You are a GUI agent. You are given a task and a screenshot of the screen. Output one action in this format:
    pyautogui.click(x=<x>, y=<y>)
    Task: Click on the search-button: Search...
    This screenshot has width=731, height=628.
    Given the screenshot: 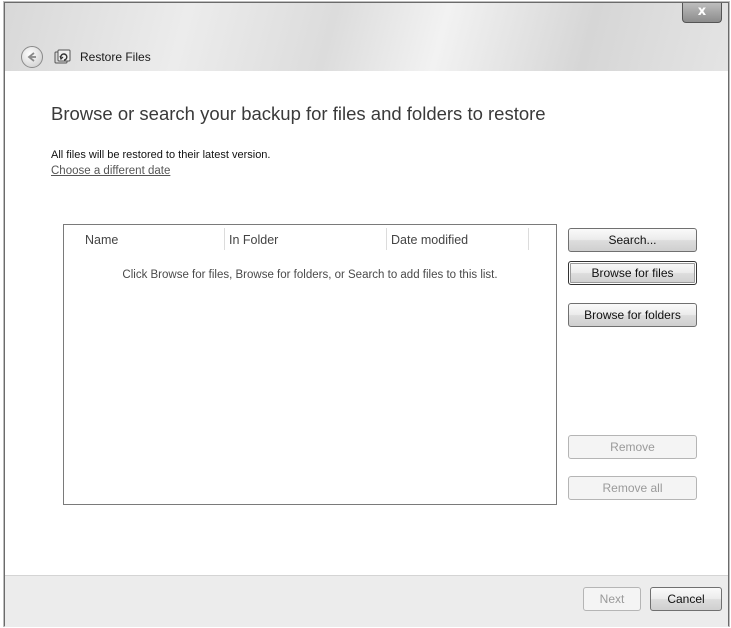 What is the action you would take?
    pyautogui.click(x=632, y=240)
    